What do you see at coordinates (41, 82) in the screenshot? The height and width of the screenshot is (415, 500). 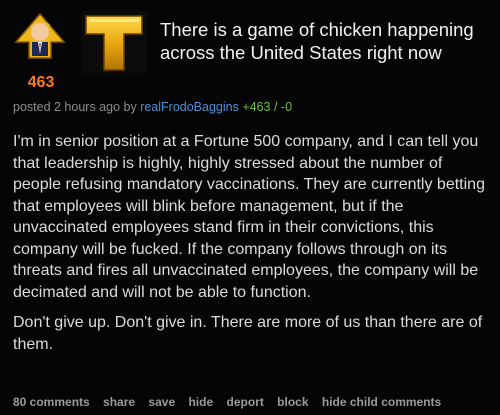 I see `post-score: 463` at bounding box center [41, 82].